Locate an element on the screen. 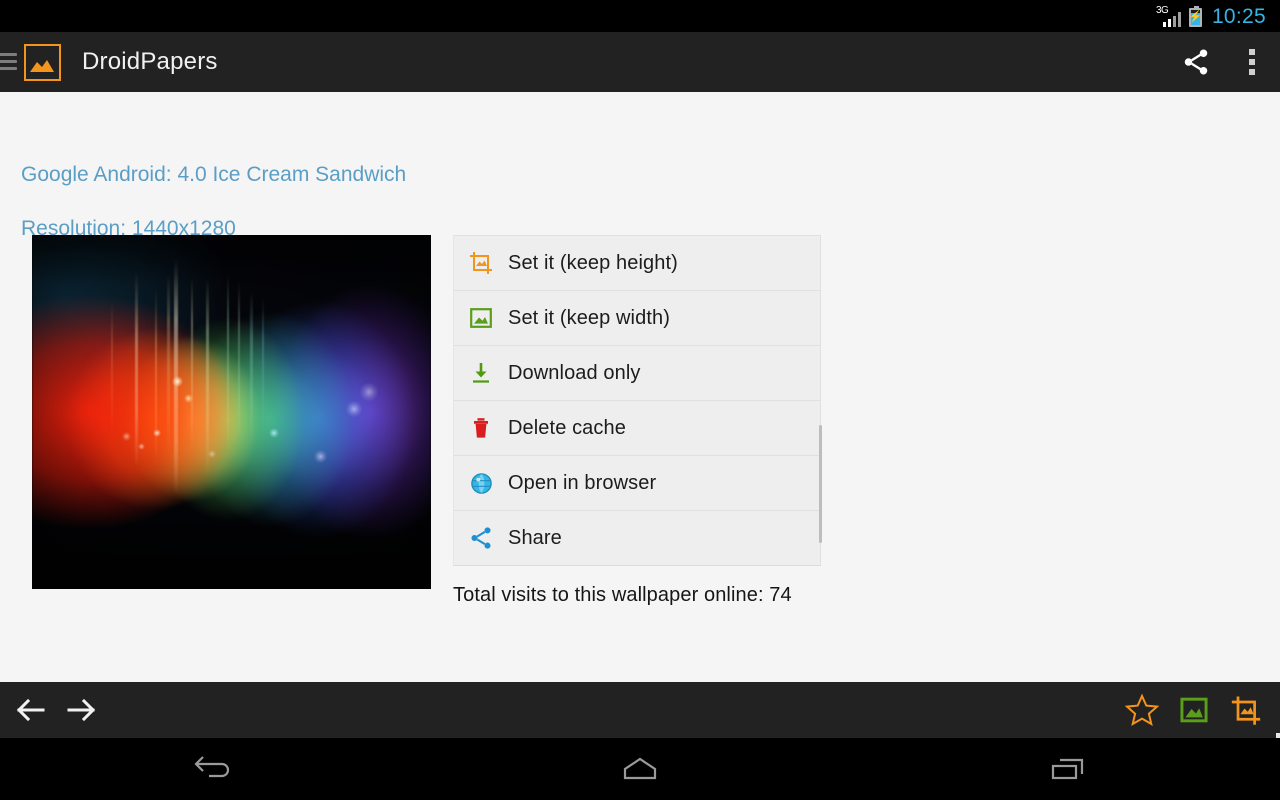 The width and height of the screenshot is (1280, 800). star-outline-icon is located at coordinates (1142, 710).